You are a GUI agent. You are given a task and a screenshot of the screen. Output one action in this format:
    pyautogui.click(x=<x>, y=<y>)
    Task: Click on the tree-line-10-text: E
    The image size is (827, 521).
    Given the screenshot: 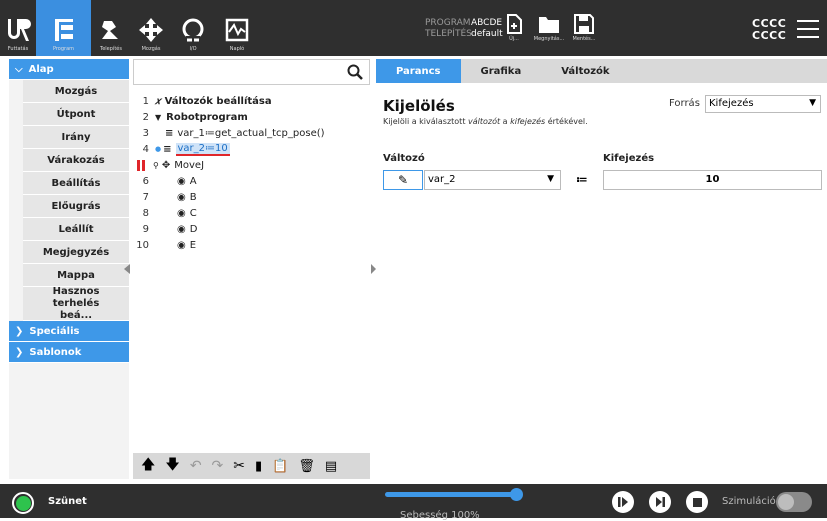 What is the action you would take?
    pyautogui.click(x=193, y=245)
    